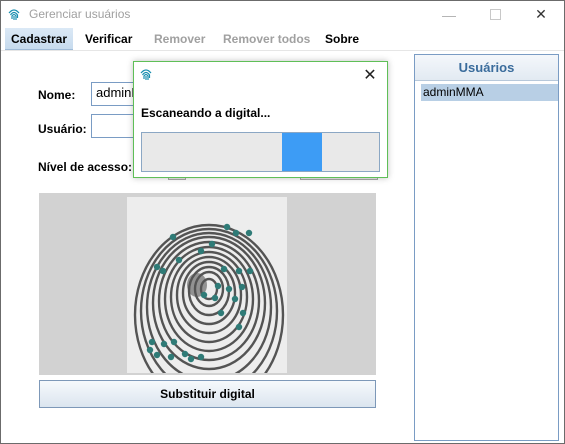 This screenshot has width=565, height=444. I want to click on users-panel-title: Usuários, so click(486, 68).